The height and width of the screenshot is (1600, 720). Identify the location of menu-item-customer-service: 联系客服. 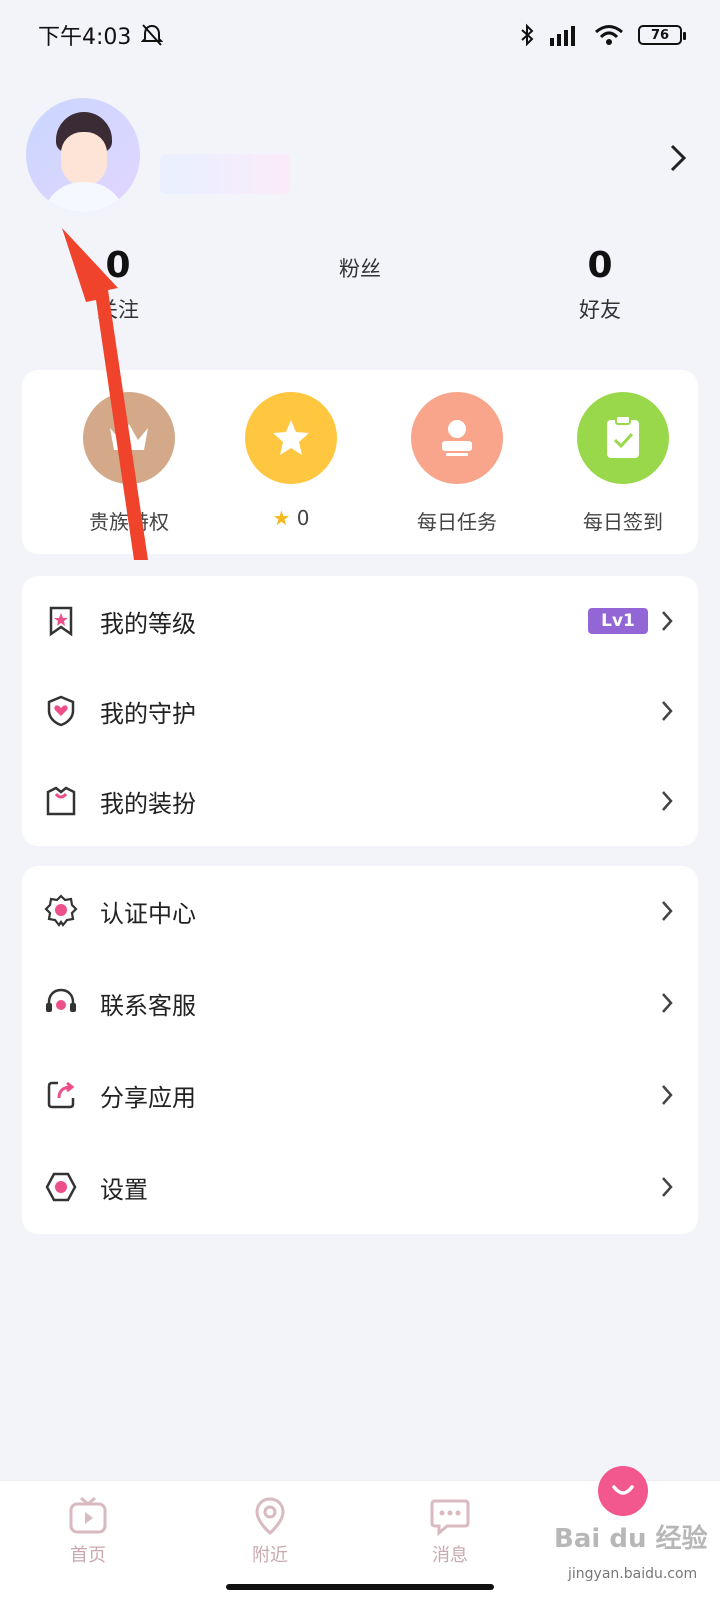
(360, 1003).